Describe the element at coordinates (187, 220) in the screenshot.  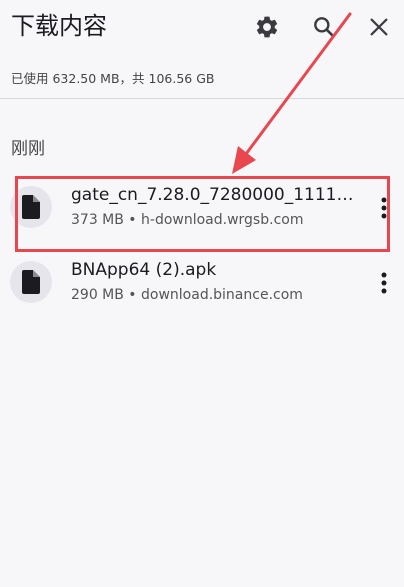
I see `download-file-meta: 373 MB • h-download.wrgsb.com` at that location.